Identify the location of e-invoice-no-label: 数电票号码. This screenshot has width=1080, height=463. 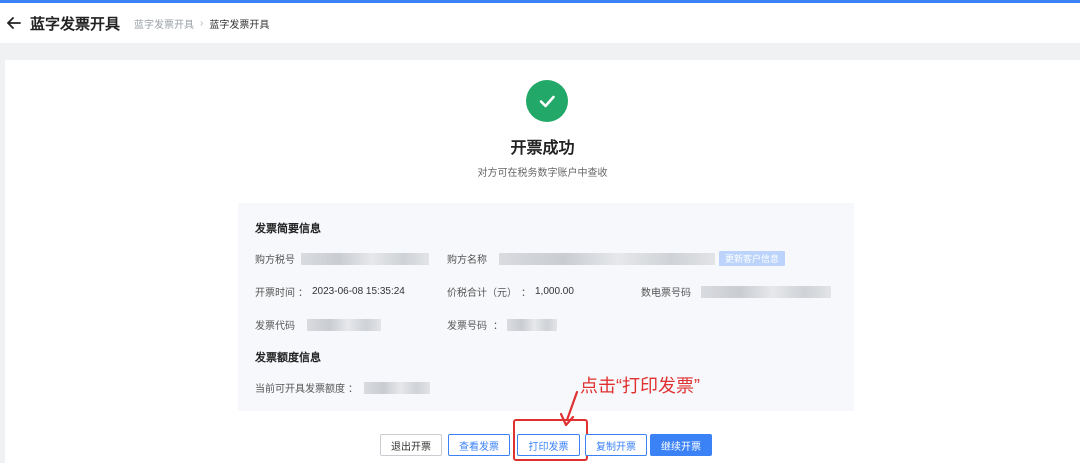
(666, 293).